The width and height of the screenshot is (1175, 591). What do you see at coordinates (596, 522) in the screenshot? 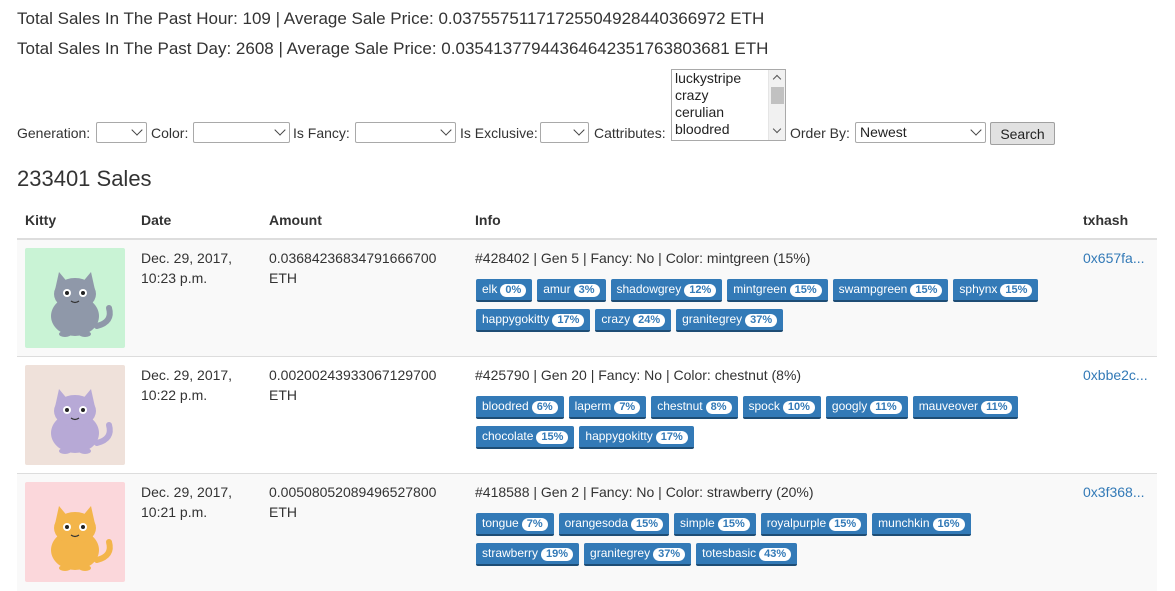
I see `cattribute-tag-name: orangesoda` at bounding box center [596, 522].